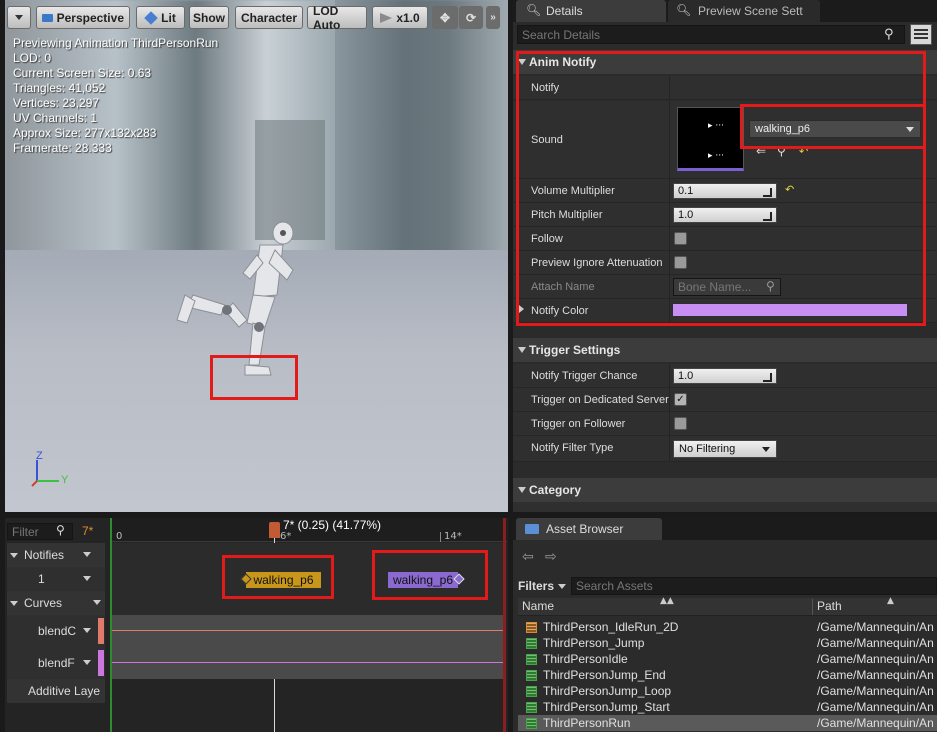  What do you see at coordinates (337, 18) in the screenshot?
I see `lod-button: LOD Auto` at bounding box center [337, 18].